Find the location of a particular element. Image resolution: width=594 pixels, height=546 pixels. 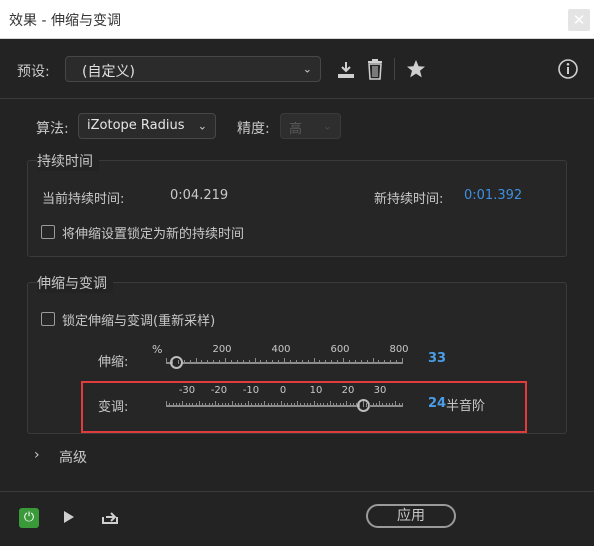

current-duration-value: 0:04.219 is located at coordinates (199, 195).